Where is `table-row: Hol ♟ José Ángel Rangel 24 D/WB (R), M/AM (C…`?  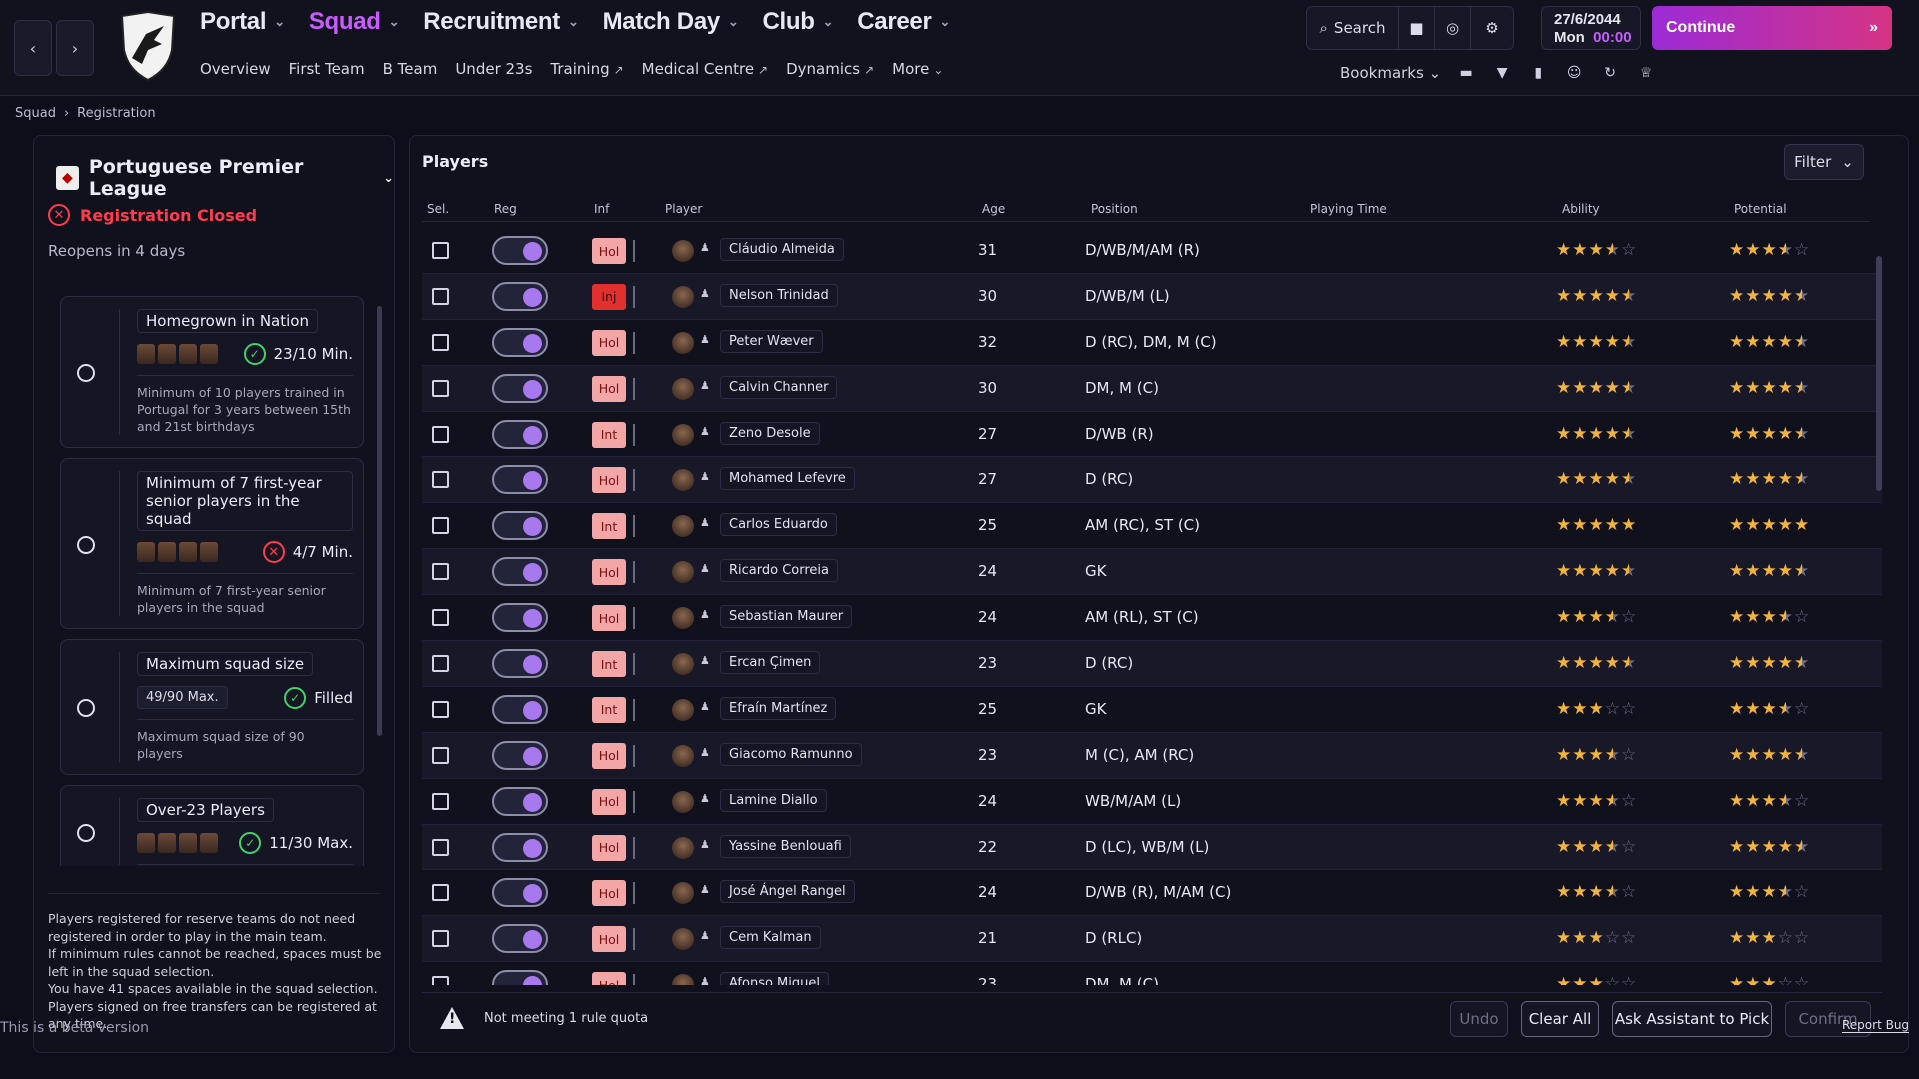
table-row: Hol ♟ José Ángel Rangel 24 D/WB (R), M/AM (C… is located at coordinates (1152, 893).